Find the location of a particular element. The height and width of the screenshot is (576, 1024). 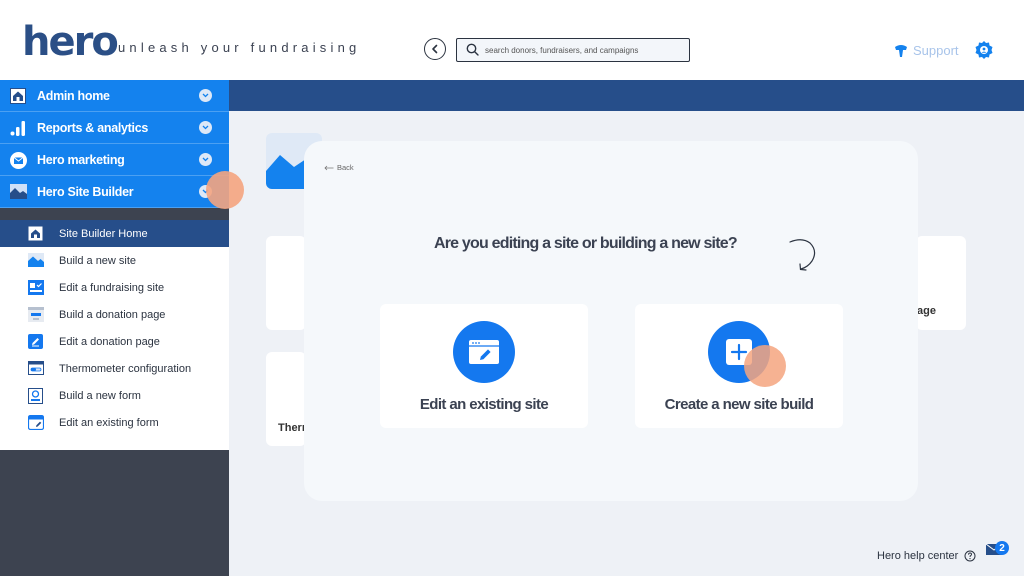

nav-item-hero-site-builder: Hero Site Builder is located at coordinates (114, 192).